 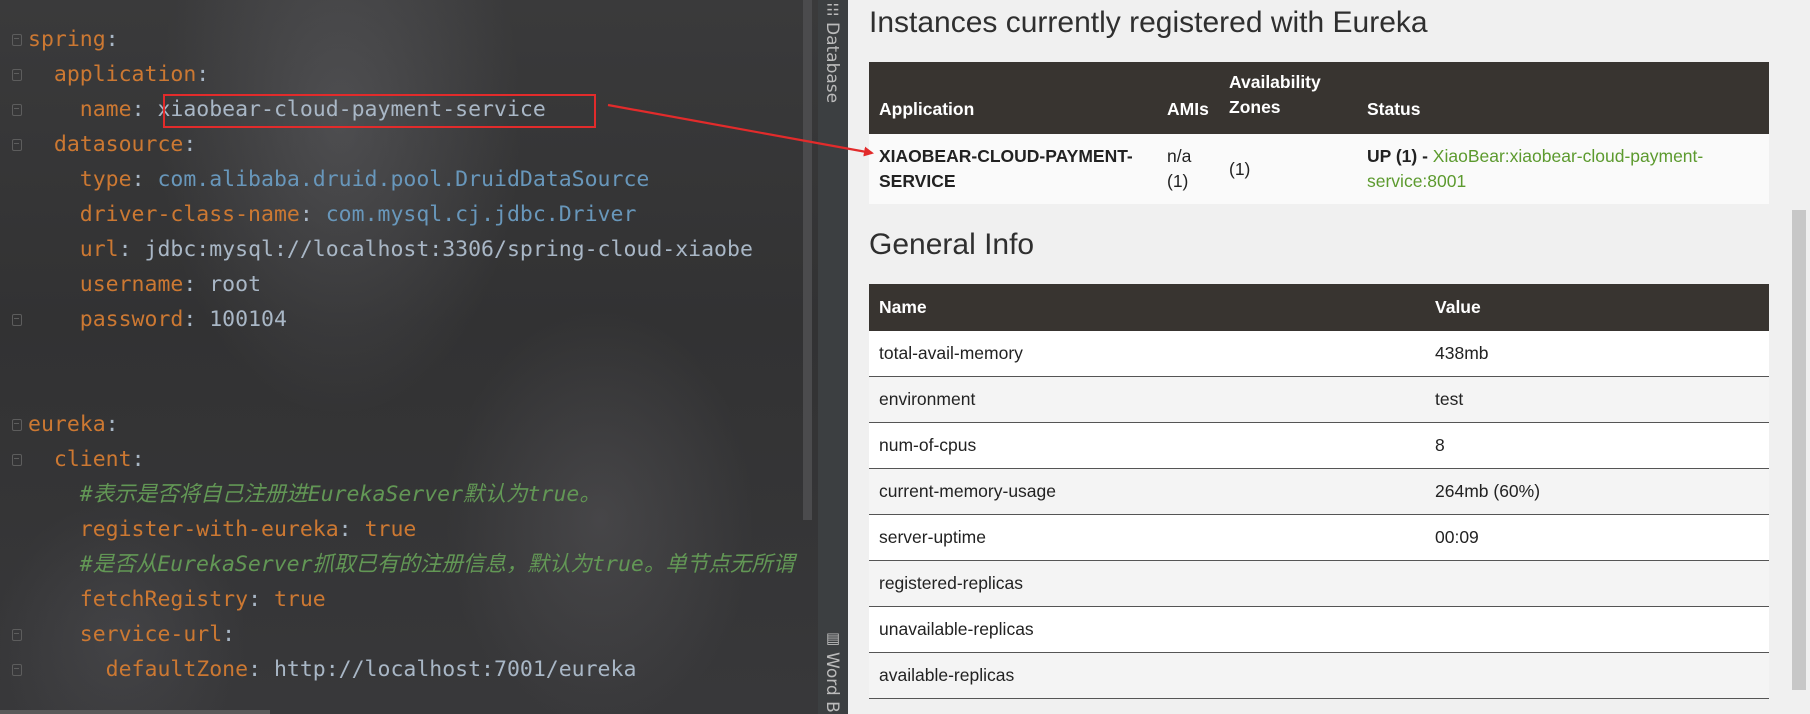 I want to click on table-row: registered-replicas, so click(x=1319, y=583).